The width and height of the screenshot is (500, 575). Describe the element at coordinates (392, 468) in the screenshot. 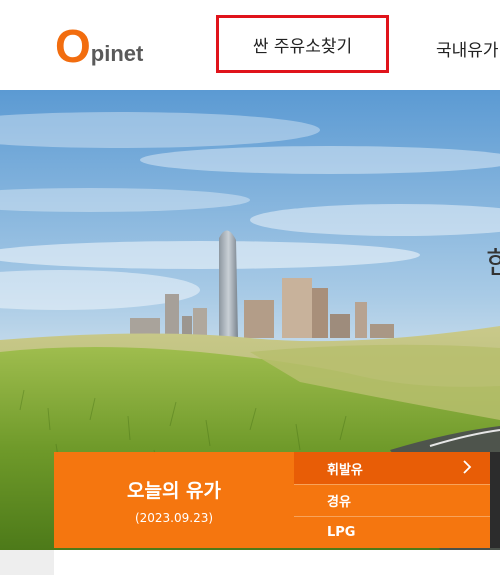

I see `fuel-type-gasoline: 휘발유` at that location.